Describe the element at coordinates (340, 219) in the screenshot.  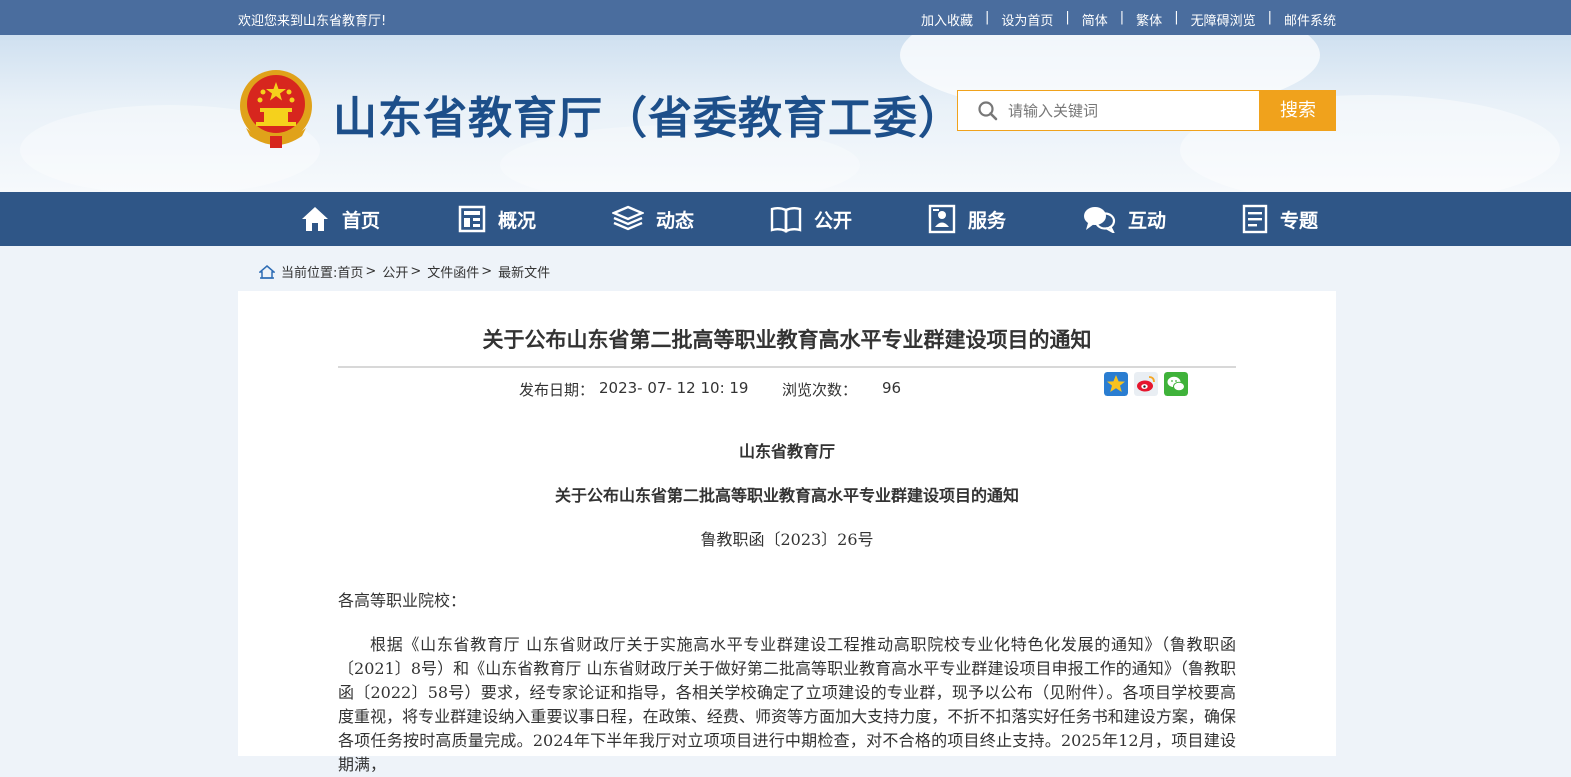
I see `nav-item-home: 首页` at that location.